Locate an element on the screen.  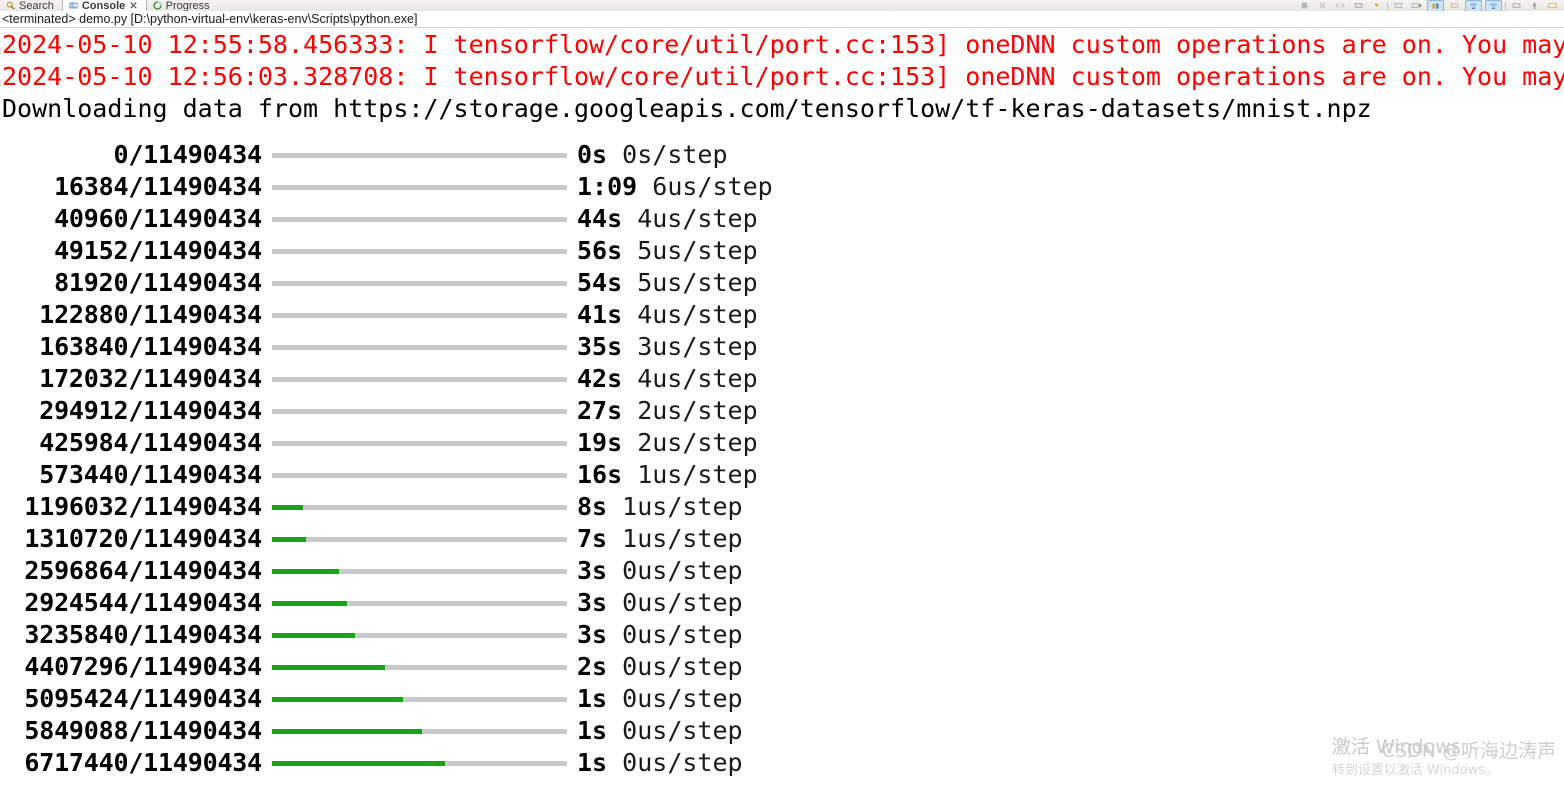
progress-count-label: 1196032/11490434 is located at coordinates (143, 506).